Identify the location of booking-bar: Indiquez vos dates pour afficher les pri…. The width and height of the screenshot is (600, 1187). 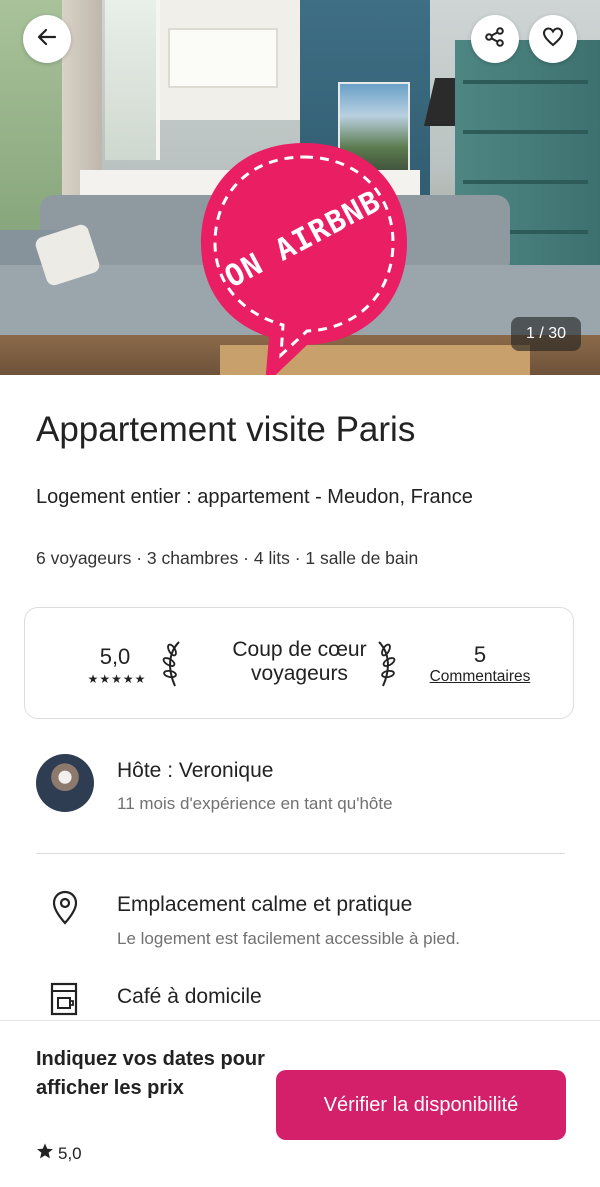
(300, 1103).